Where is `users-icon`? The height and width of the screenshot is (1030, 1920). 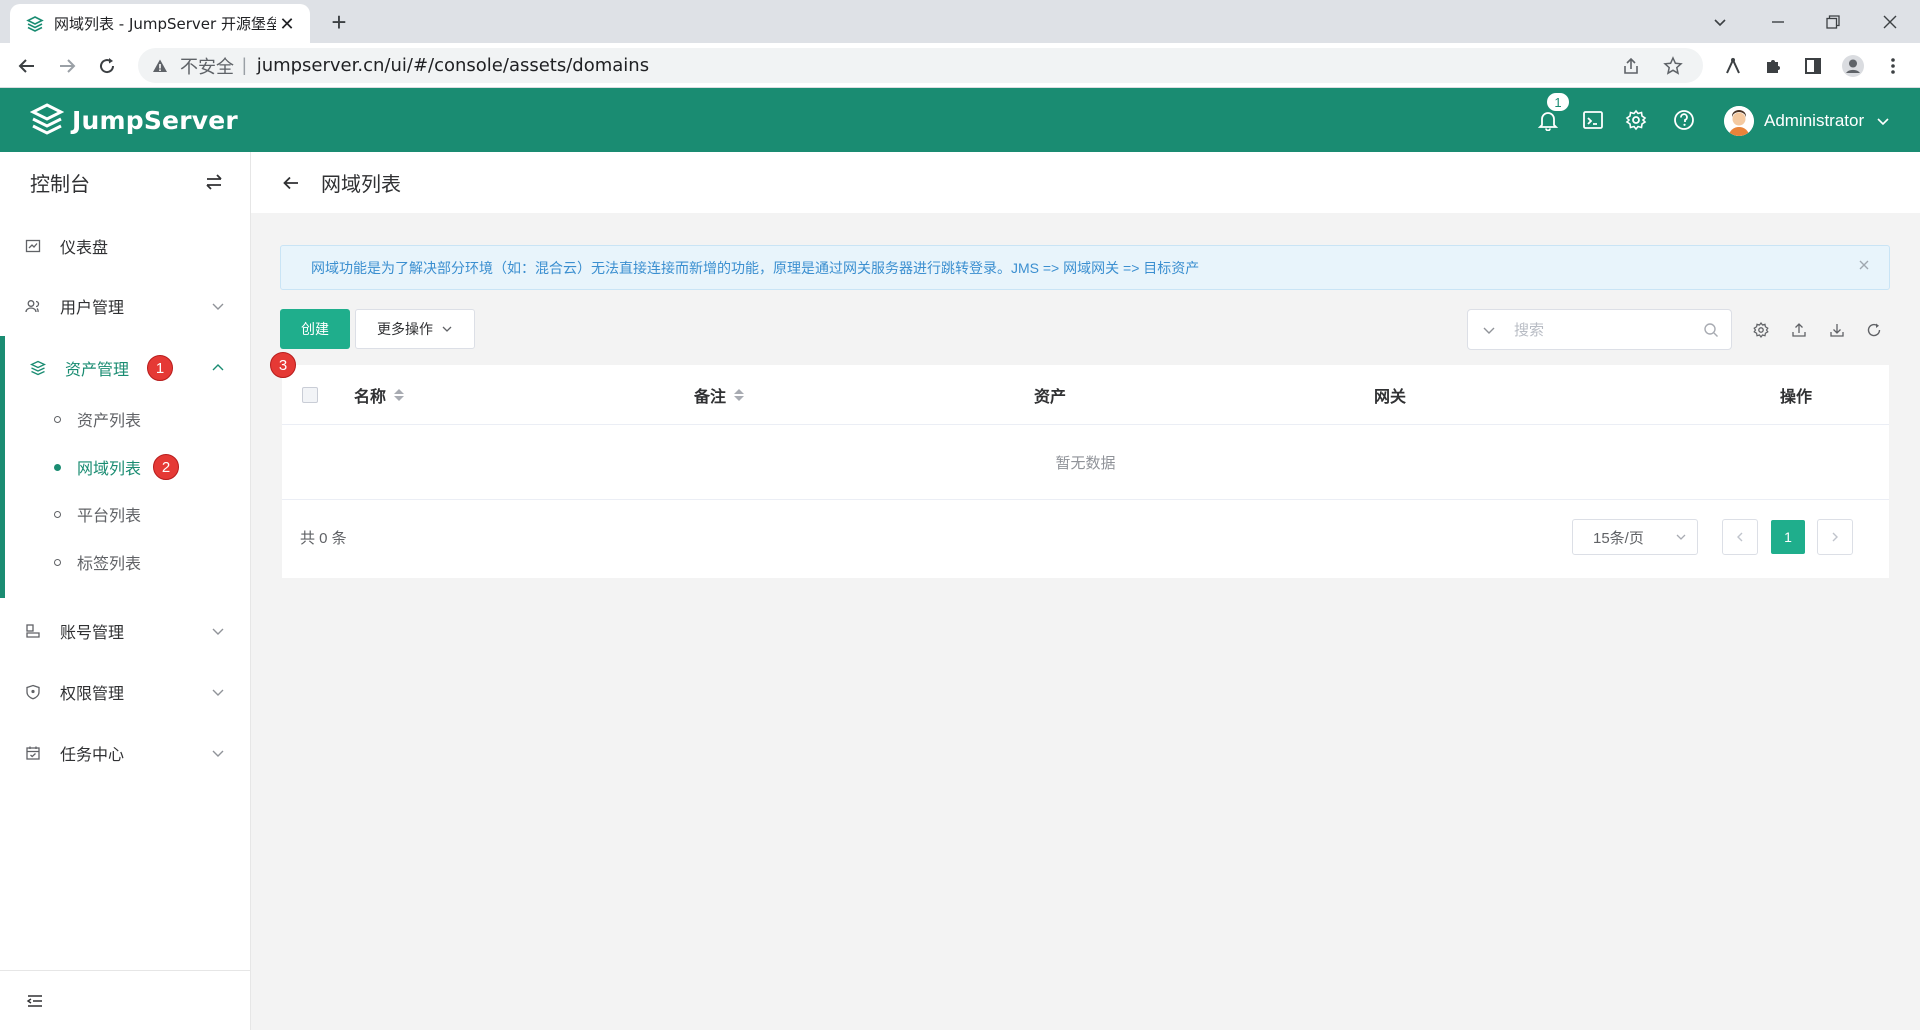 users-icon is located at coordinates (33, 306).